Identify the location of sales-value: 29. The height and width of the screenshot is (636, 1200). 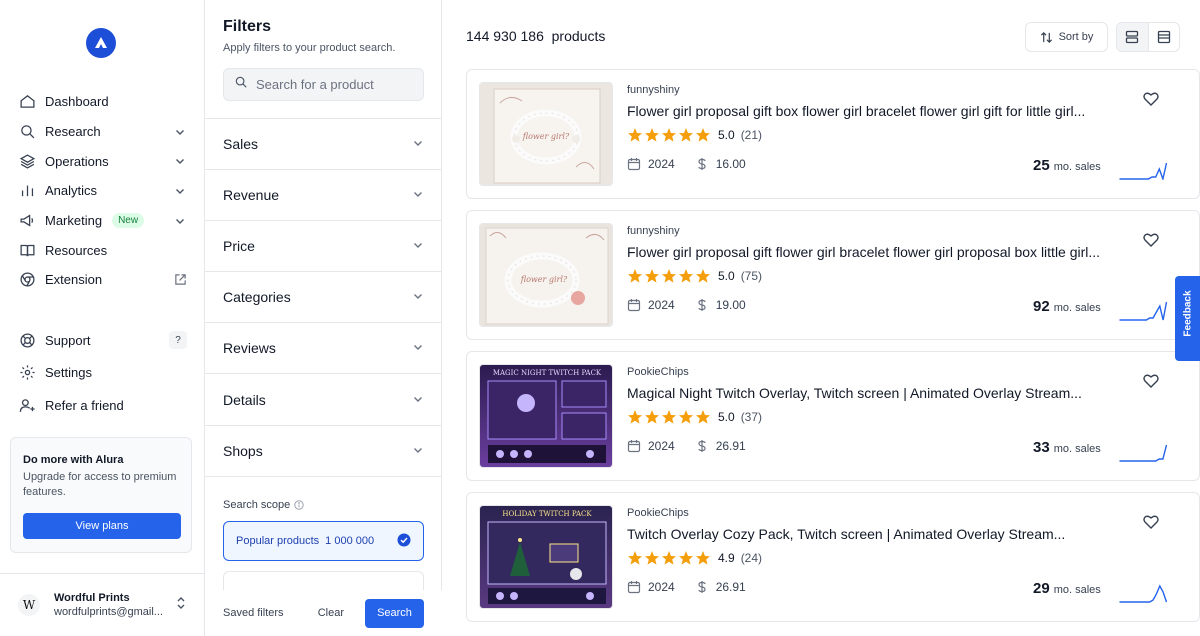
(1041, 588).